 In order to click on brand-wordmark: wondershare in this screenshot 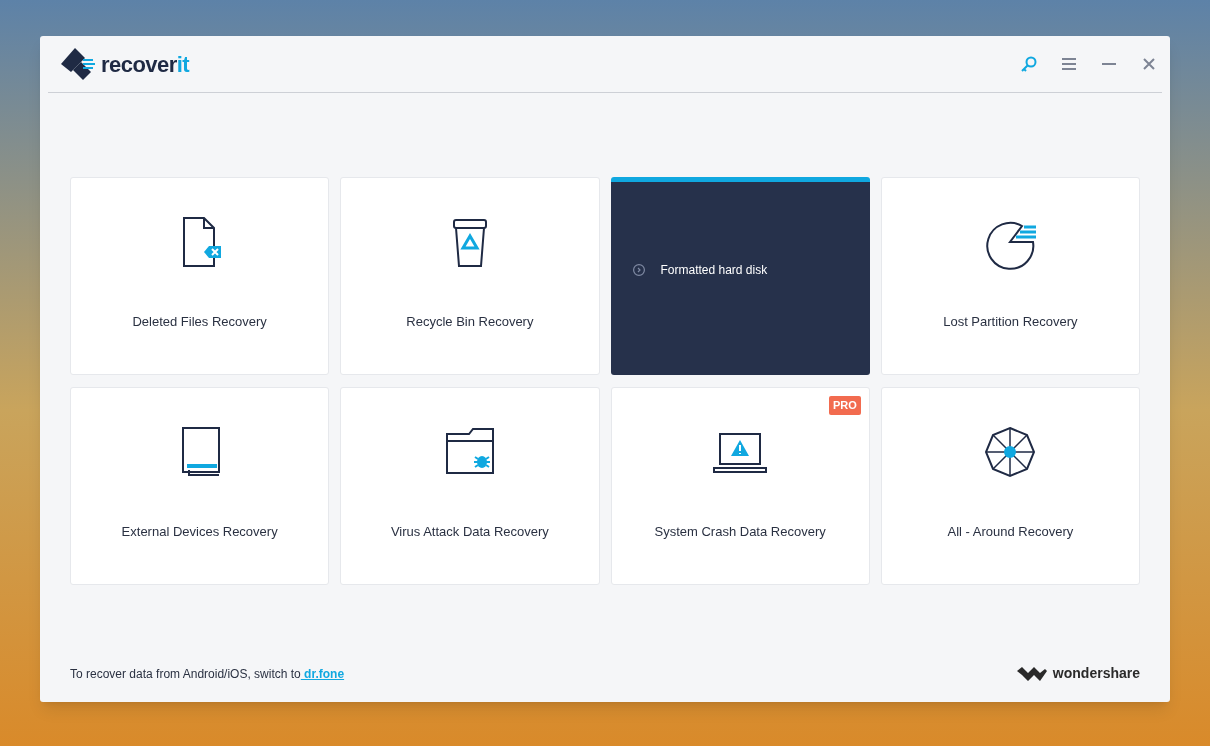, I will do `click(1096, 673)`.